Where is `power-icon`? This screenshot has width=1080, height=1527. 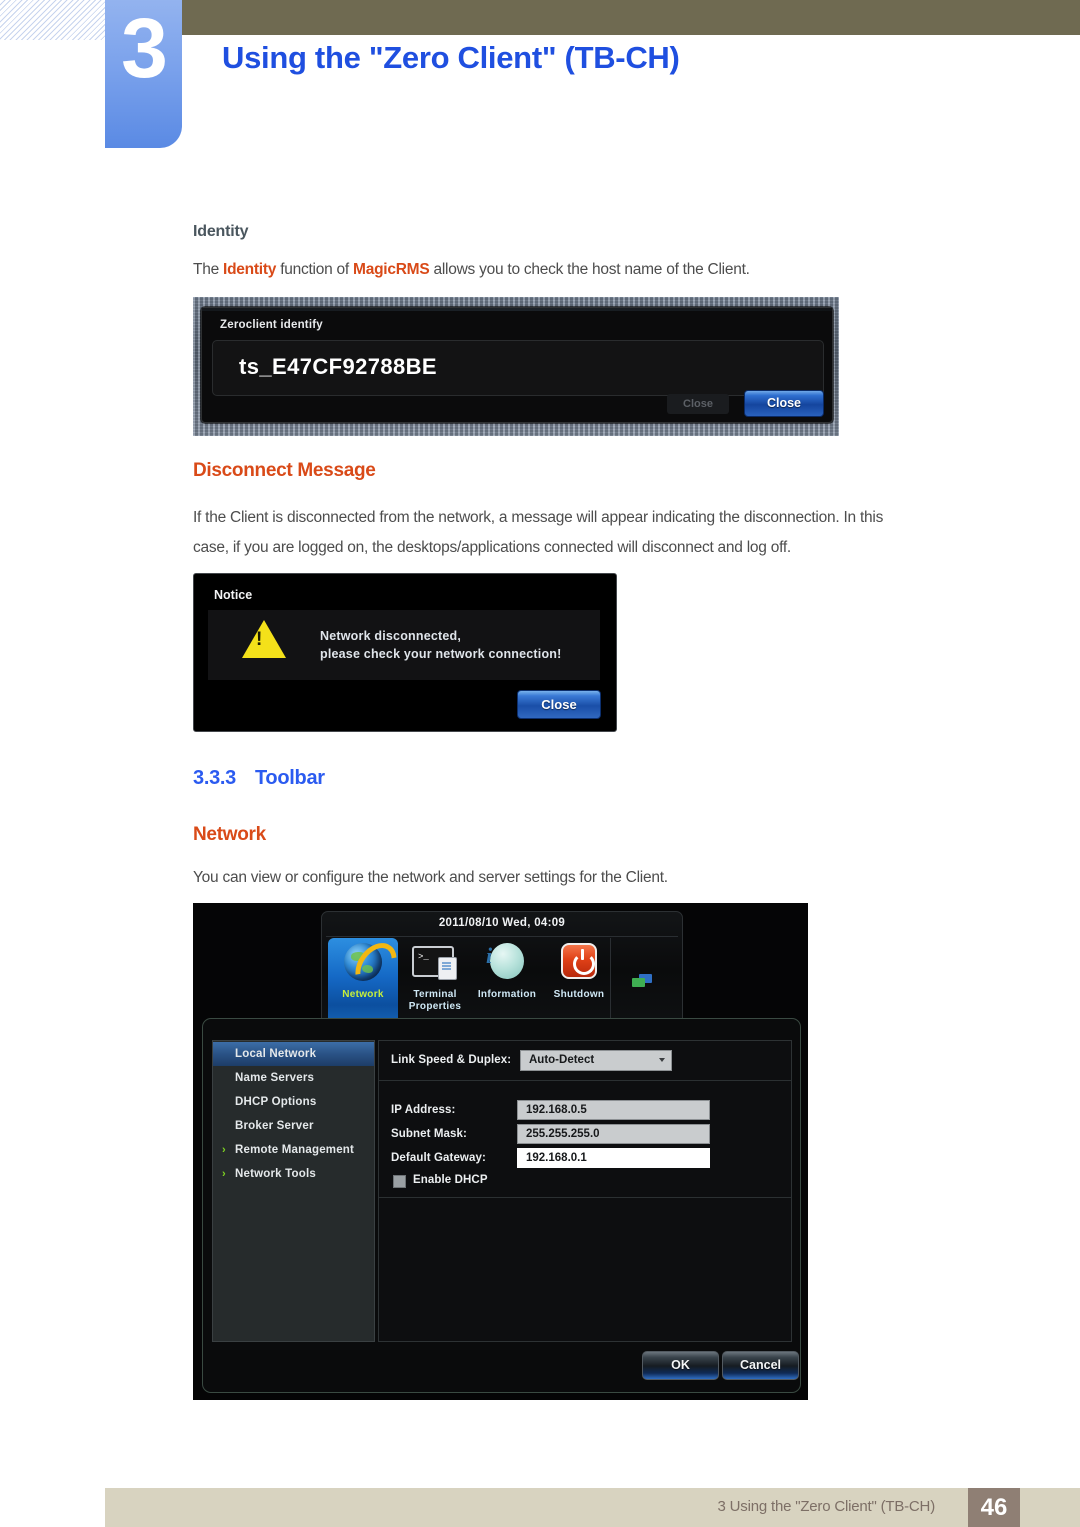
power-icon is located at coordinates (579, 964).